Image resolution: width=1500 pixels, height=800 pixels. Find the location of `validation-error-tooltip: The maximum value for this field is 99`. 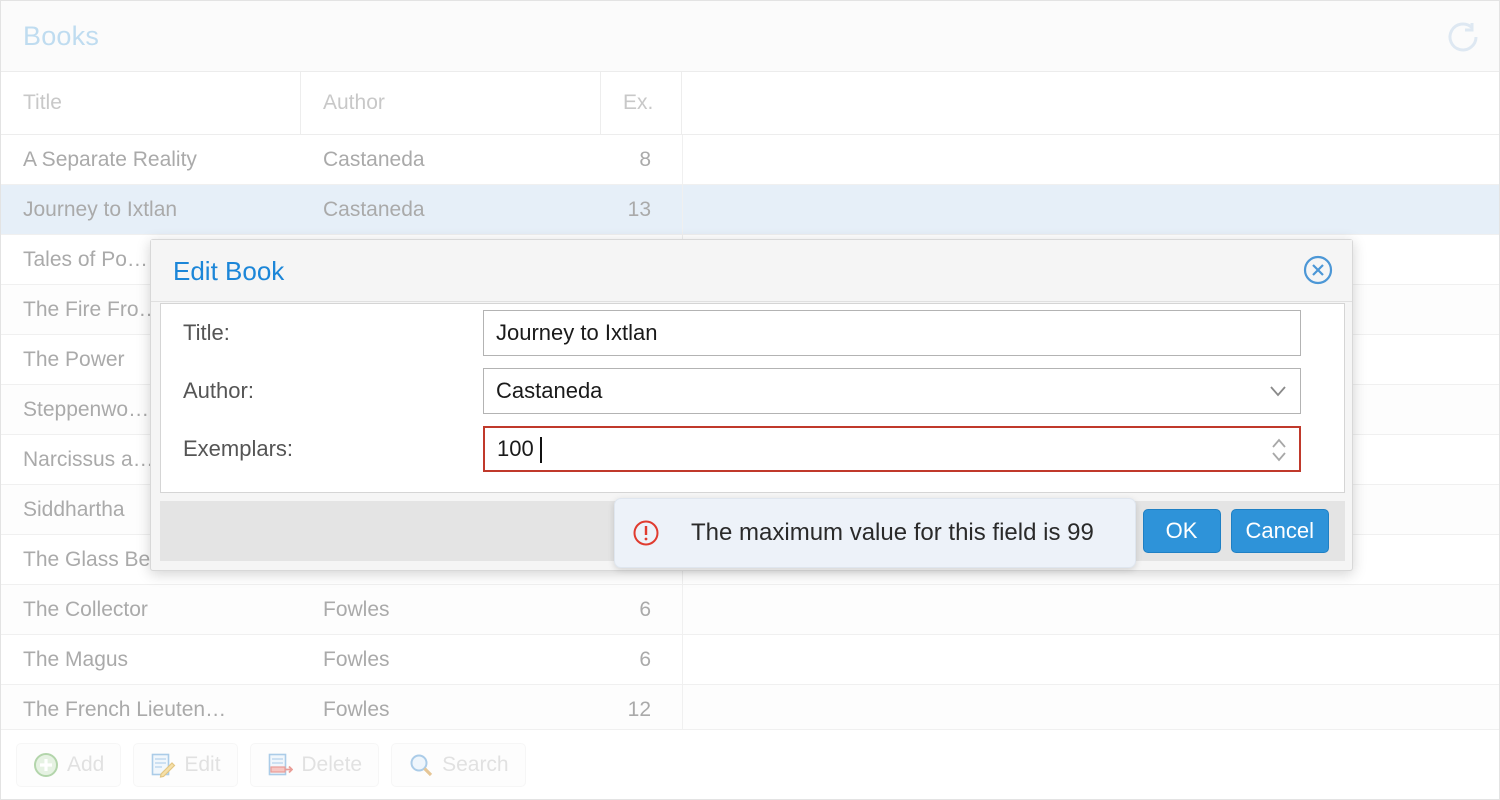

validation-error-tooltip: The maximum value for this field is 99 is located at coordinates (875, 533).